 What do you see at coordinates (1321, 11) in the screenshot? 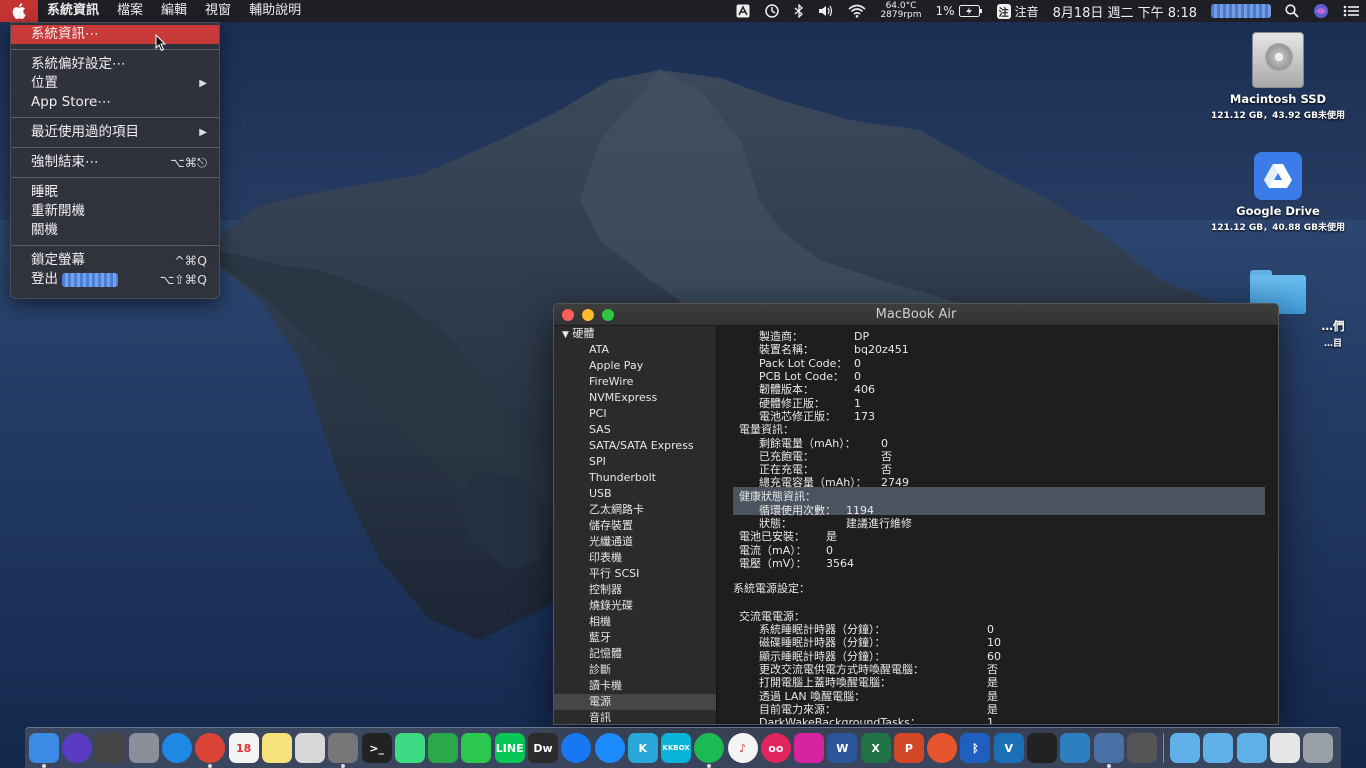
I see `siri-status-icon` at bounding box center [1321, 11].